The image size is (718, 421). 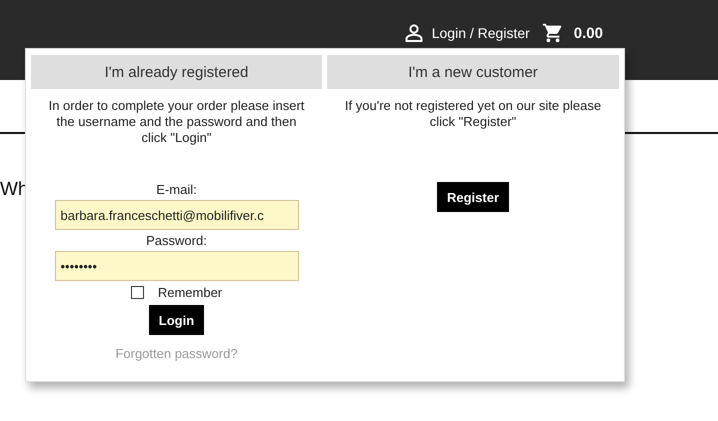 What do you see at coordinates (176, 72) in the screenshot?
I see `panel-header: I'm already registered` at bounding box center [176, 72].